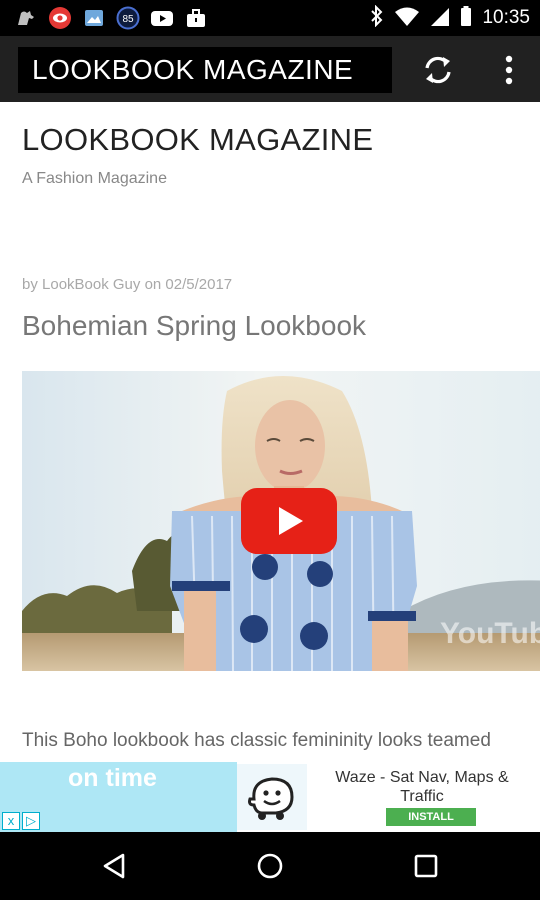  I want to click on youtube-watermark: YouTube, so click(490, 633).